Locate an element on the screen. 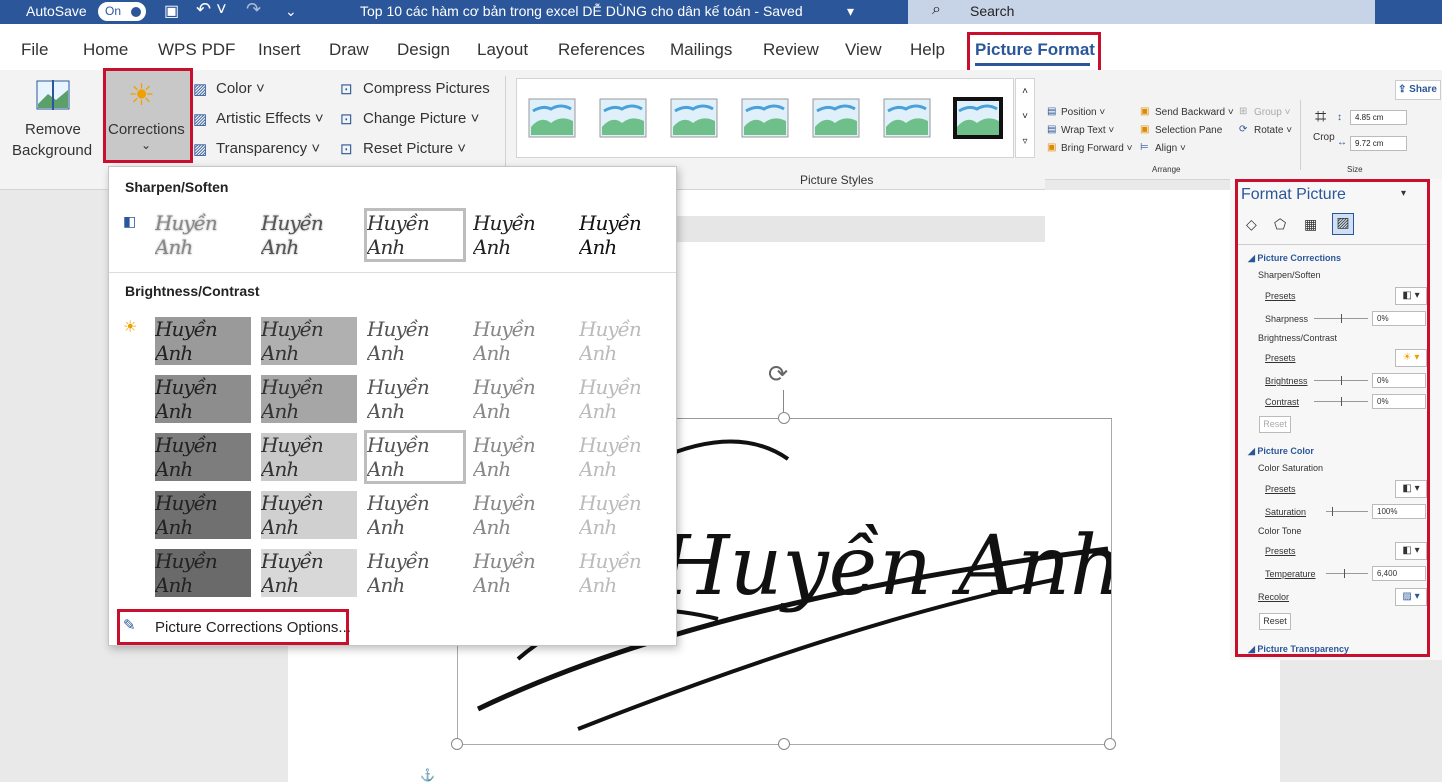  transparency-section-header: ◢ Picture Transparency is located at coordinates (1298, 649).